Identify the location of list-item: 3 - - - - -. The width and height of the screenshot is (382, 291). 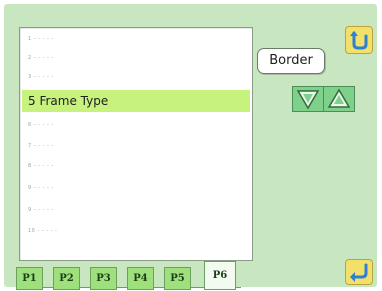
(136, 77).